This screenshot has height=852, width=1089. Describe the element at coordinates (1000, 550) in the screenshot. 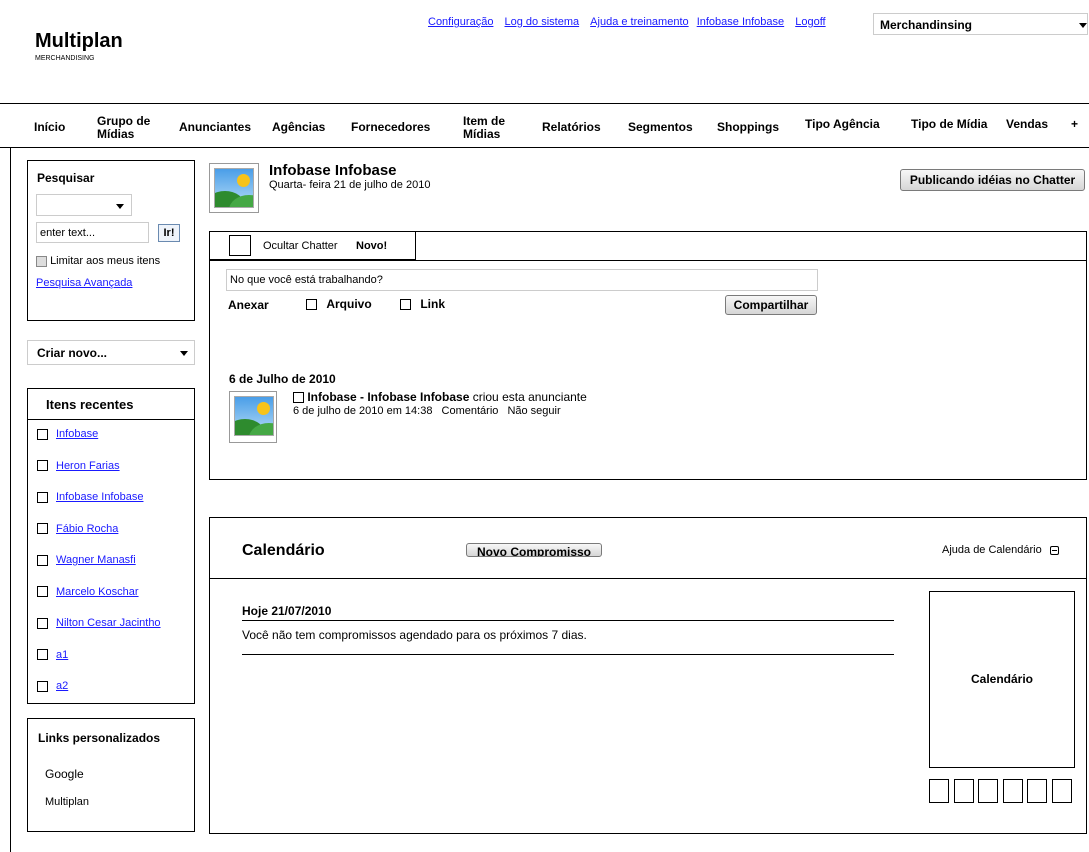

I see `calendar-help: Ajuda de Calendário` at that location.